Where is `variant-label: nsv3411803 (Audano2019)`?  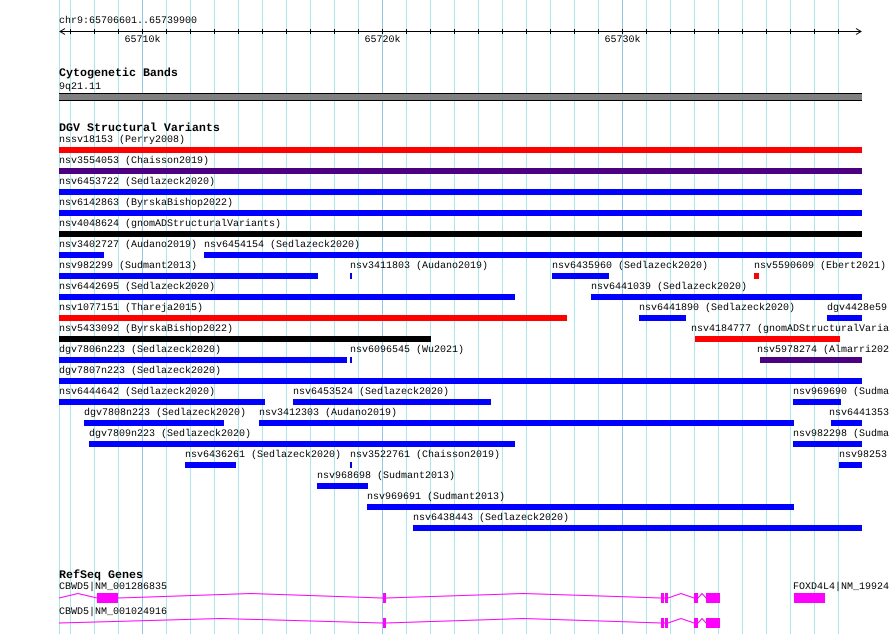
variant-label: nsv3411803 (Audano2019) is located at coordinates (419, 266).